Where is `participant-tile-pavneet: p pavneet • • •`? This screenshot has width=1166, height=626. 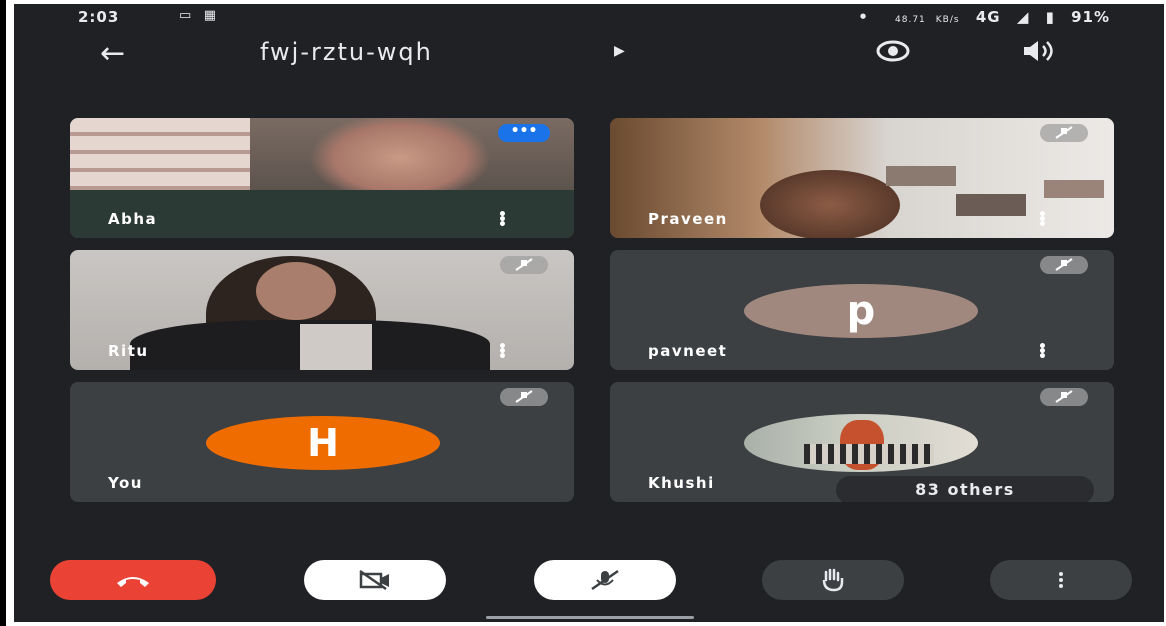 participant-tile-pavneet: p pavneet • • • is located at coordinates (862, 310).